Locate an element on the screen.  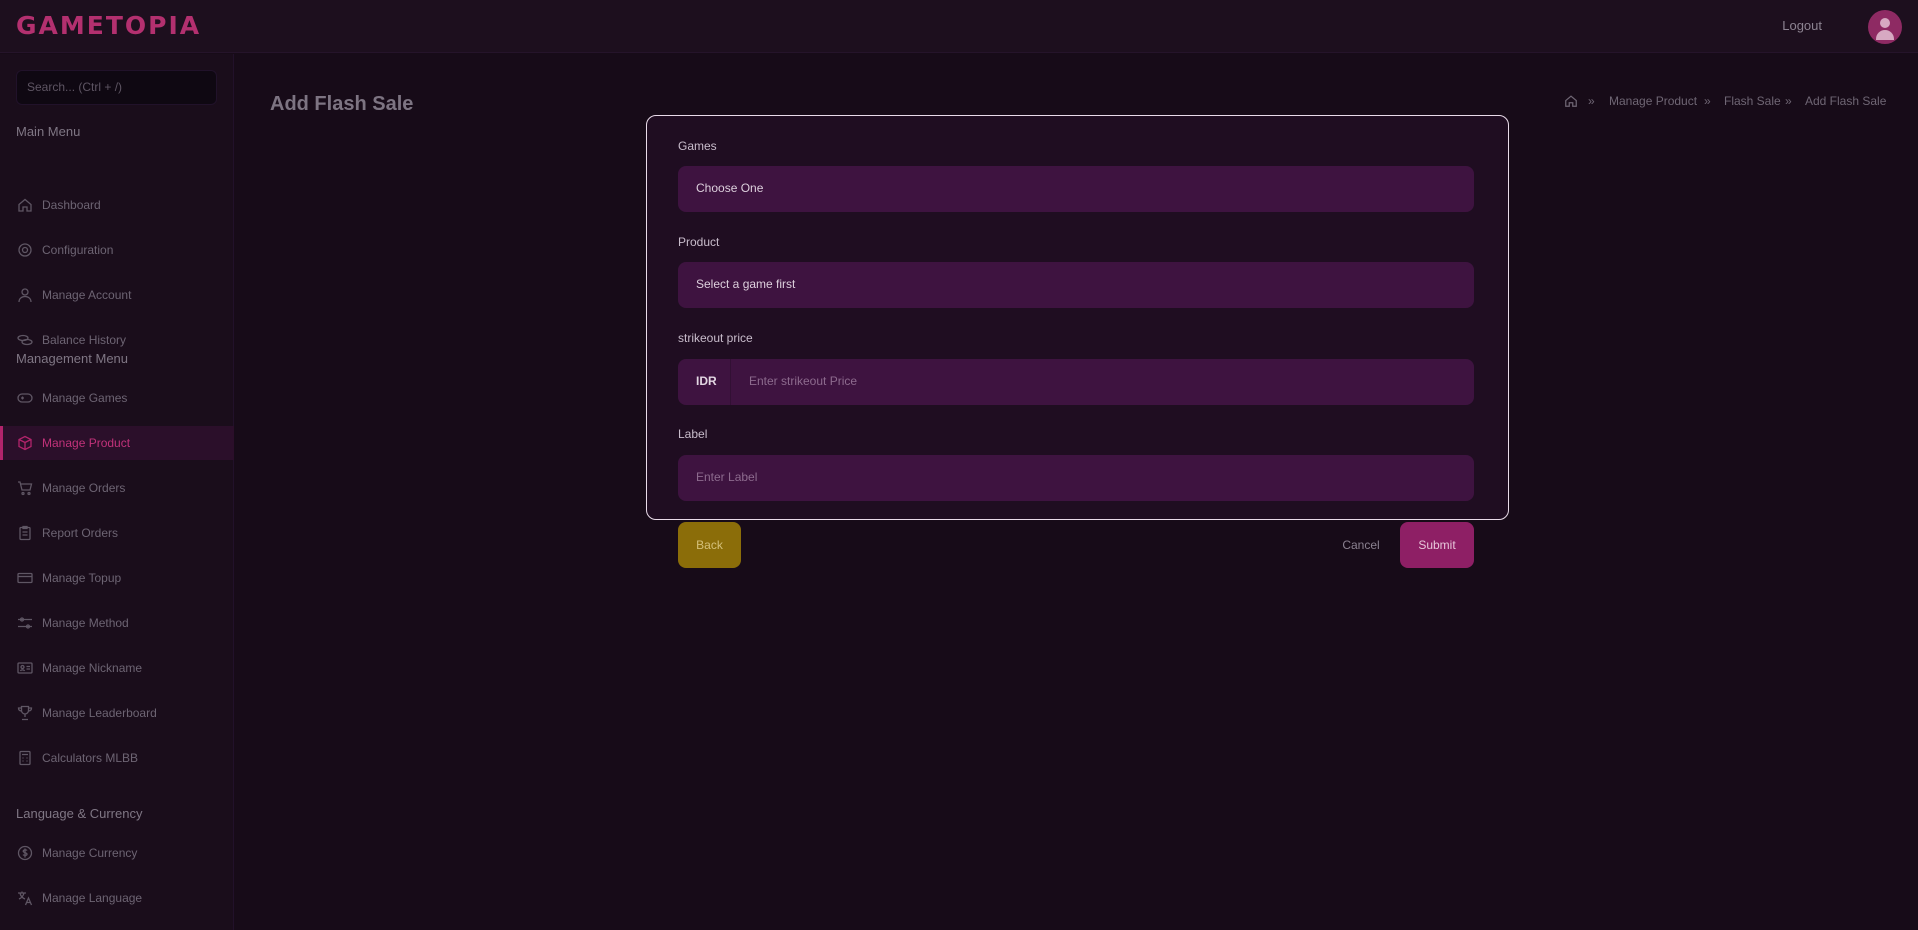
main-menu-title: Main Menu is located at coordinates (48, 131).